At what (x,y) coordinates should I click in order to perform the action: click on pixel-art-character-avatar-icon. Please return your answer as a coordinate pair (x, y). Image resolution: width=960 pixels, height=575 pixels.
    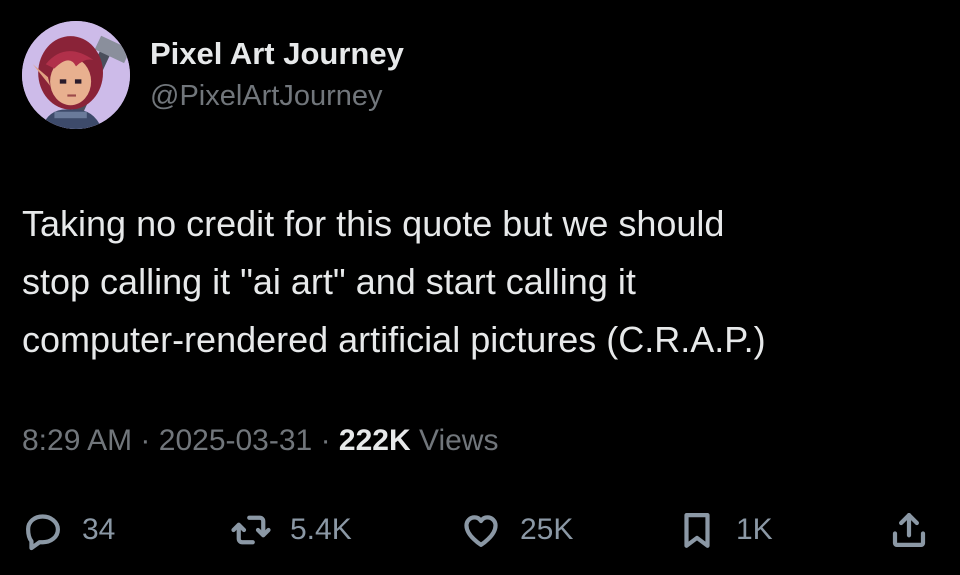
    Looking at the image, I should click on (76, 75).